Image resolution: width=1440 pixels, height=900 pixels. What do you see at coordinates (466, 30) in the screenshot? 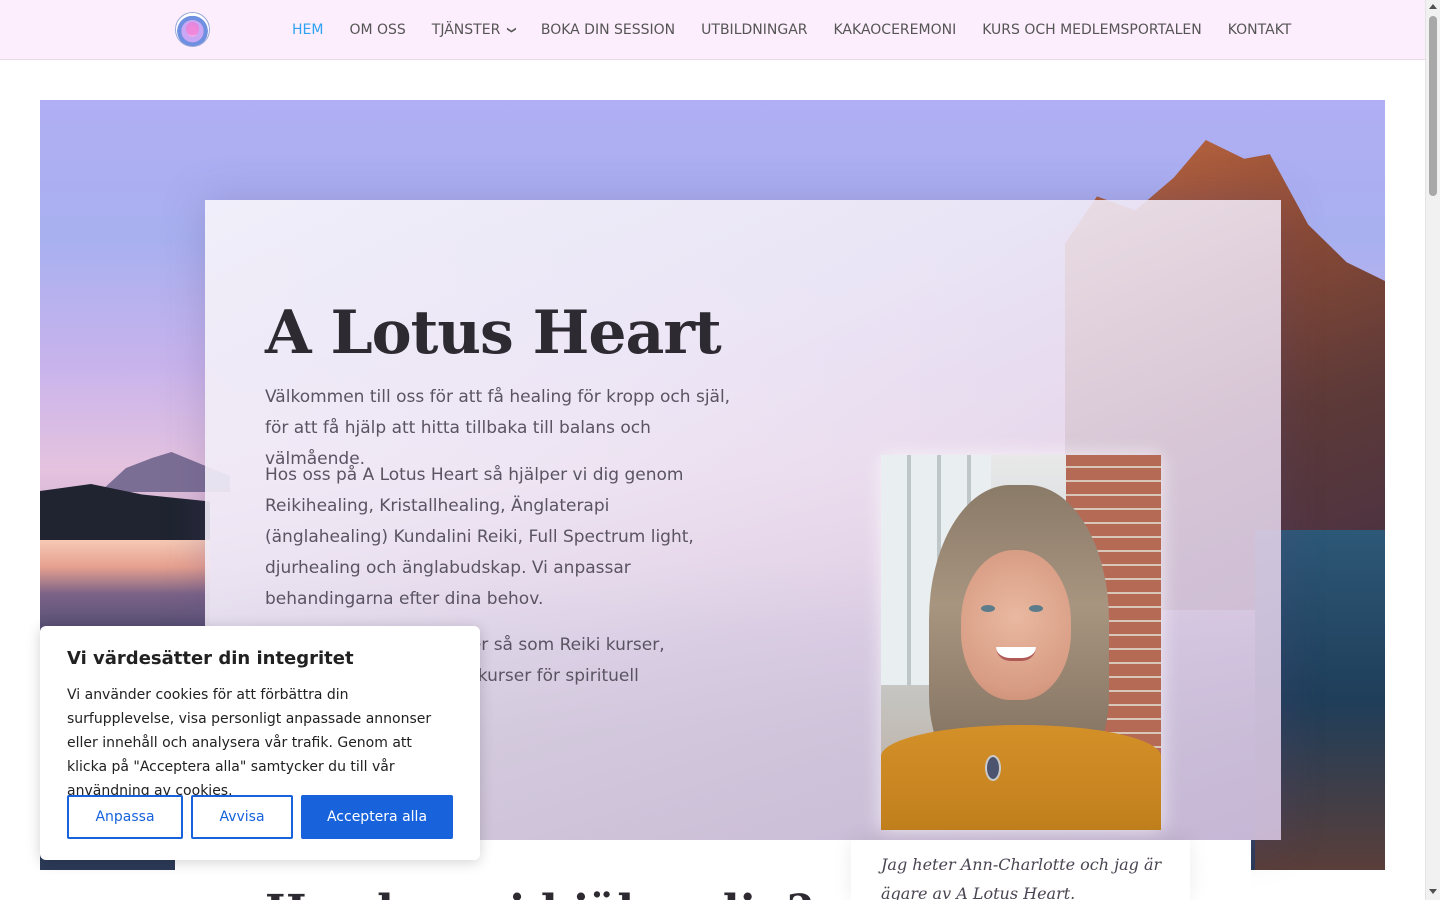
I see `nav-label: TJÄNSTER` at bounding box center [466, 30].